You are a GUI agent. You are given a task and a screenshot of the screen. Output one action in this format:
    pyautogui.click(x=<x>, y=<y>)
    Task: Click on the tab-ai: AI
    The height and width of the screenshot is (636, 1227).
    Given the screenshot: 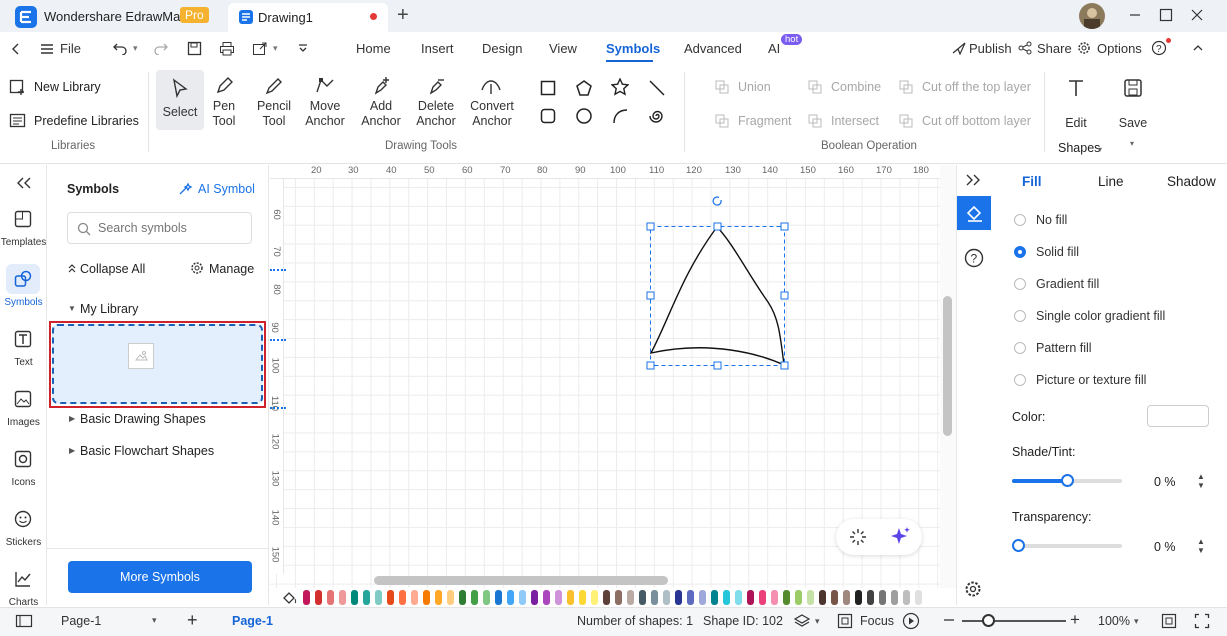 What is the action you would take?
    pyautogui.click(x=774, y=48)
    